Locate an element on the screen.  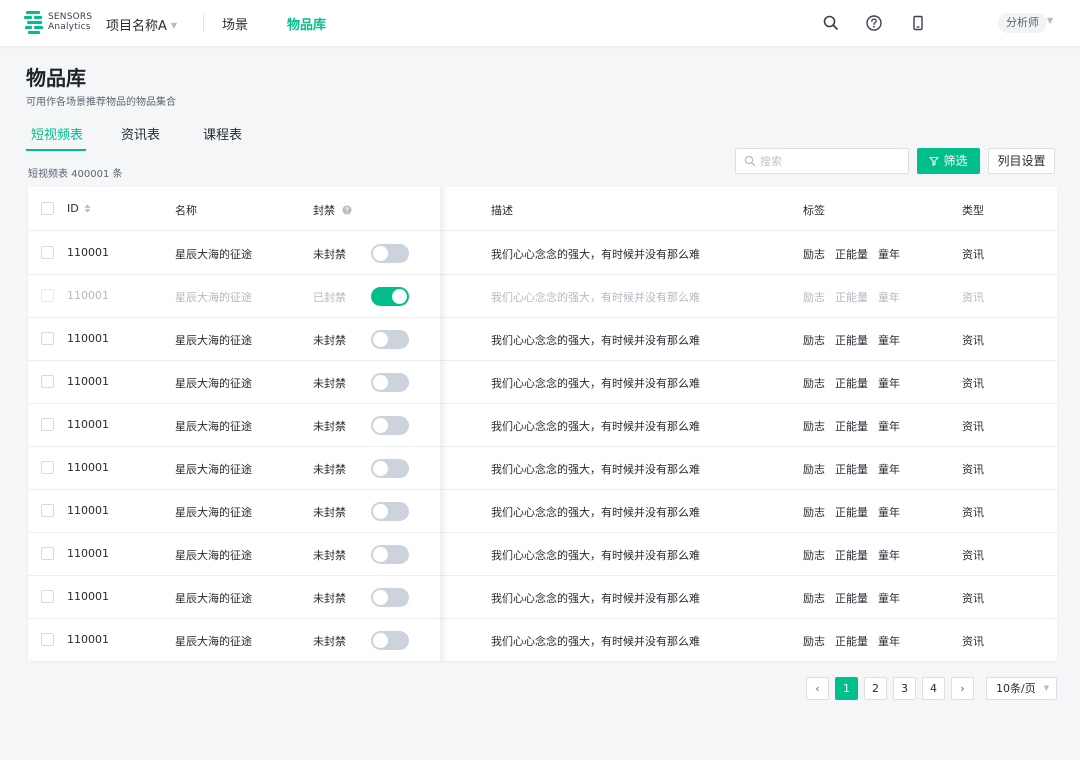
page-2-button: 2 is located at coordinates (875, 688).